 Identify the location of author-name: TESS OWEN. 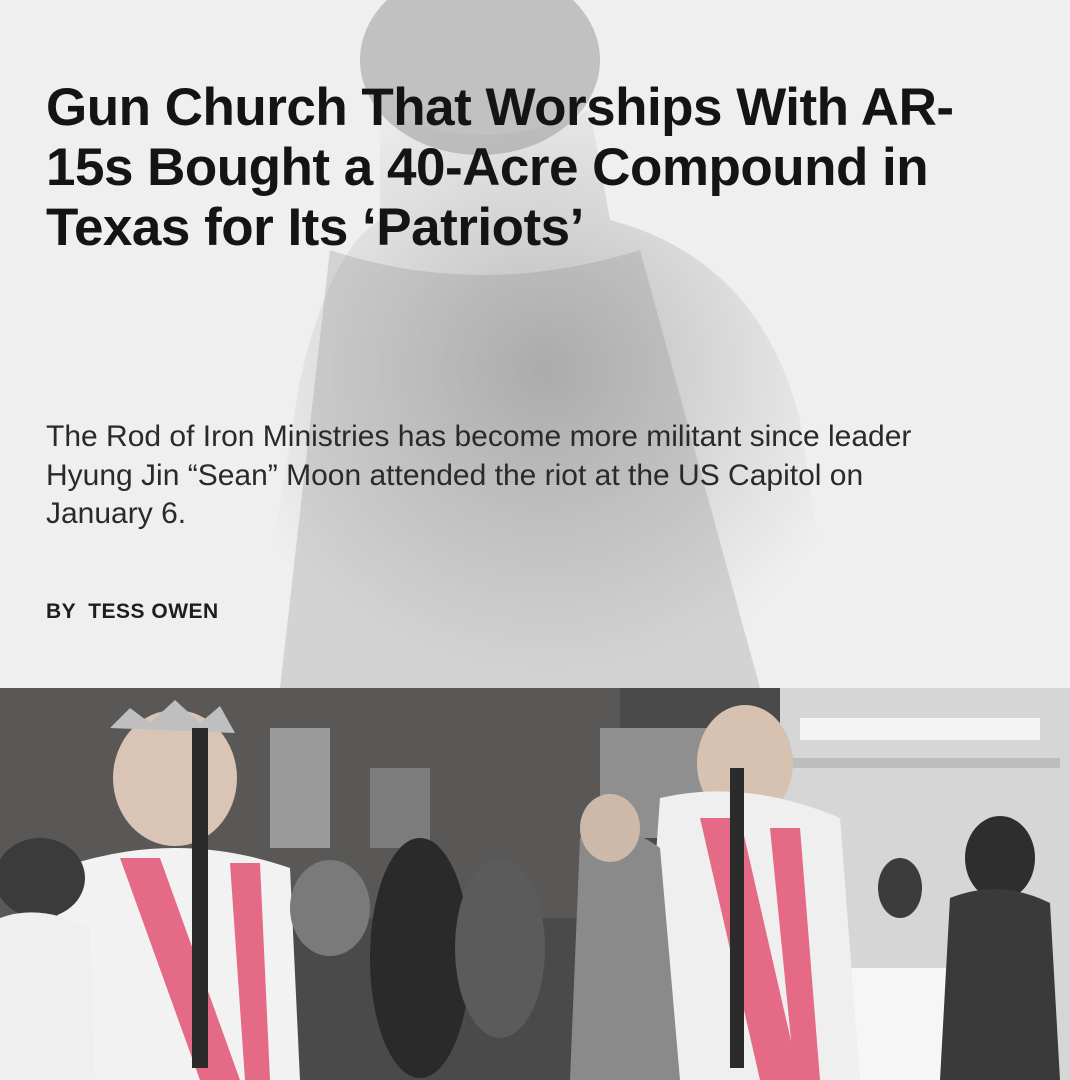
(153, 611).